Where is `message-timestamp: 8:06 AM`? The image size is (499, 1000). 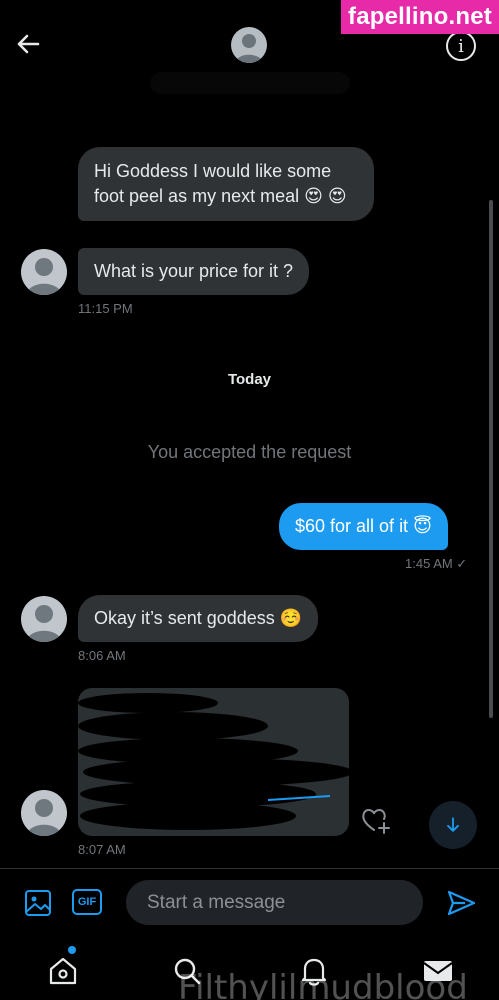
message-timestamp: 8:06 AM is located at coordinates (102, 655).